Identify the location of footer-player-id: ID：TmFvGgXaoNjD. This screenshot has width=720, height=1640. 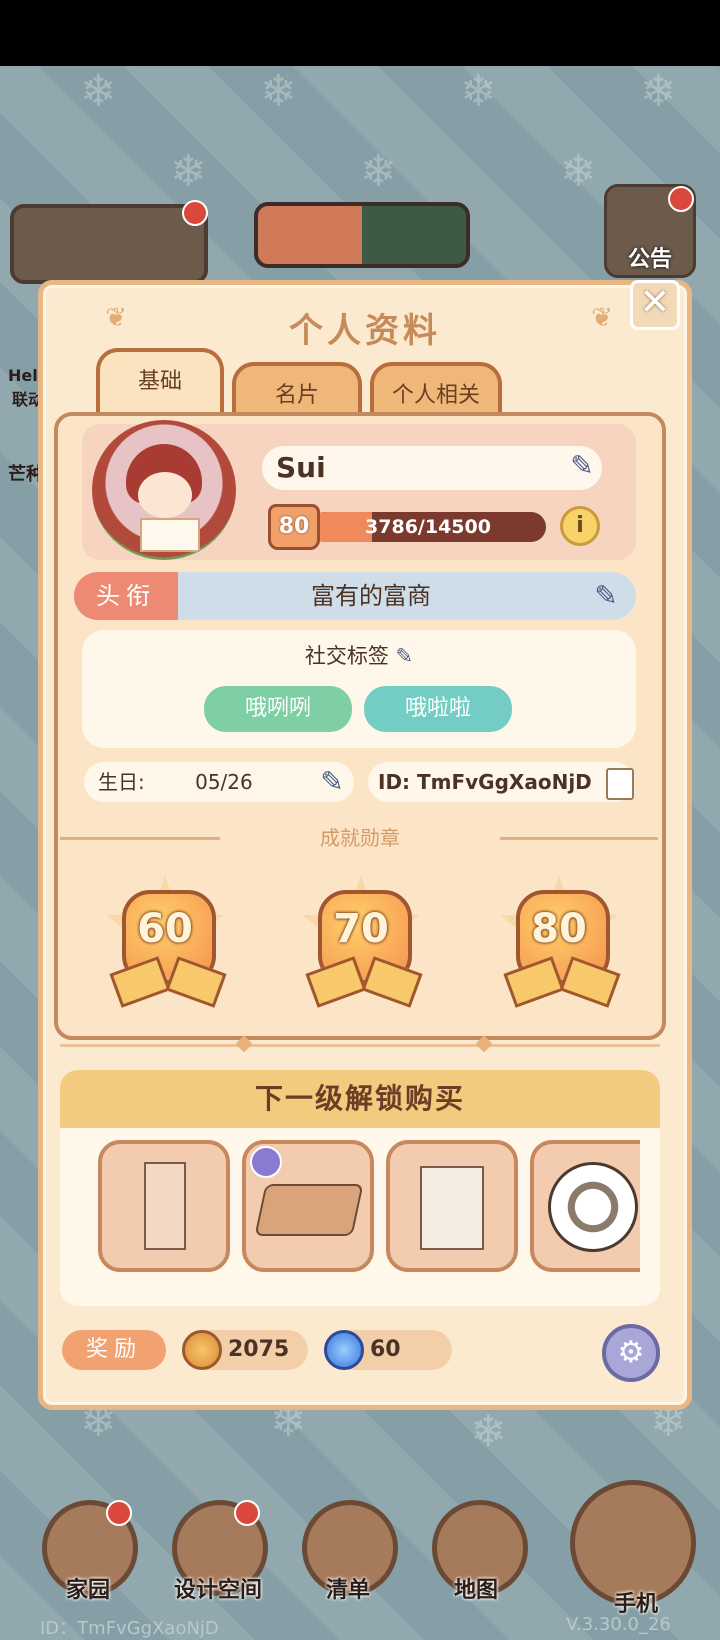
(129, 1628).